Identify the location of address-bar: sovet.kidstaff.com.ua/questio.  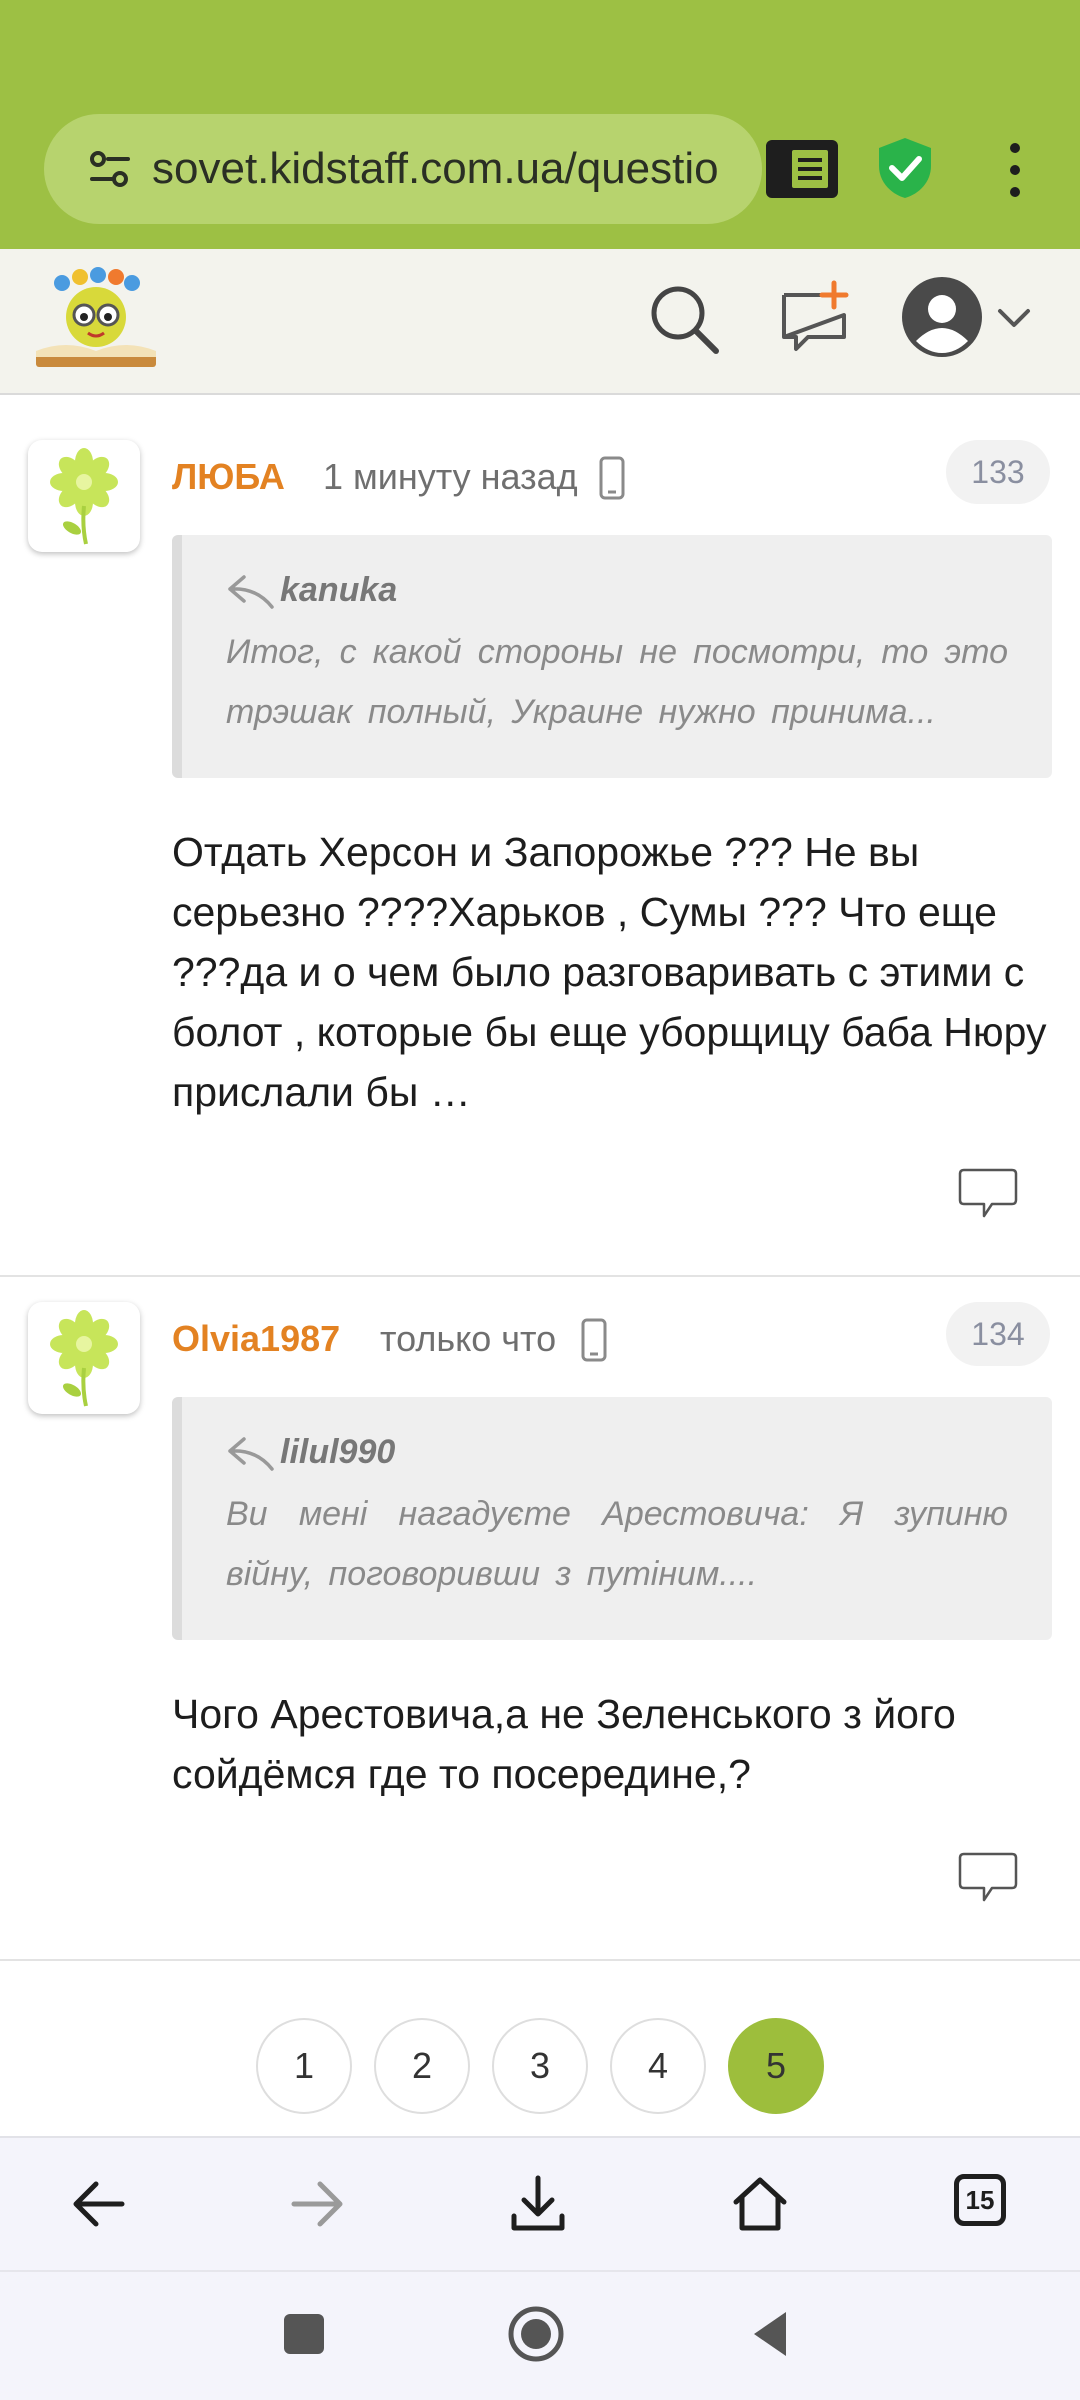
(403, 169).